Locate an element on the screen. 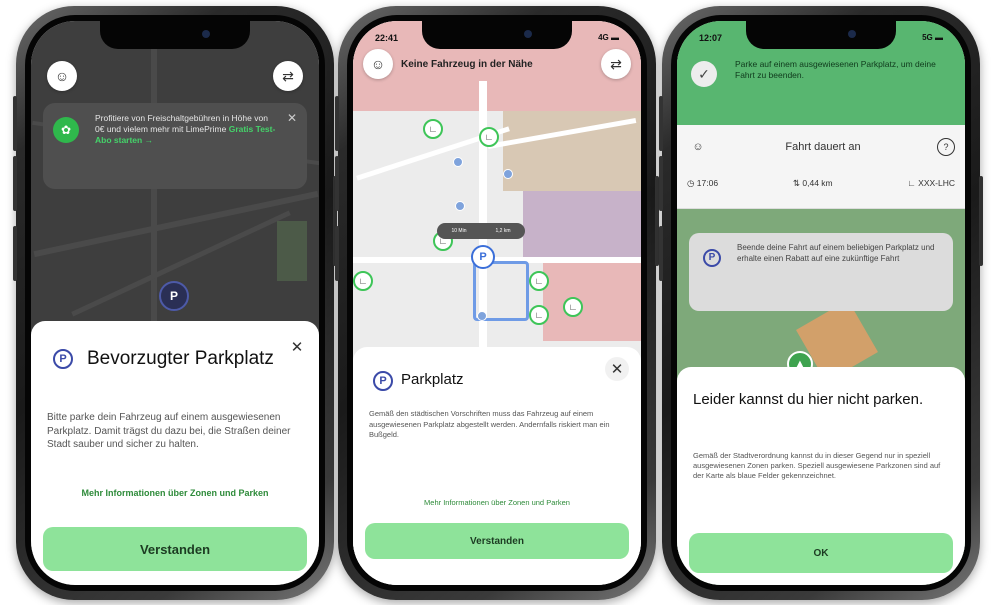 Image resolution: width=993 pixels, height=605 pixels. ride-header: ☺ Fahrt dauert an ? is located at coordinates (821, 147).